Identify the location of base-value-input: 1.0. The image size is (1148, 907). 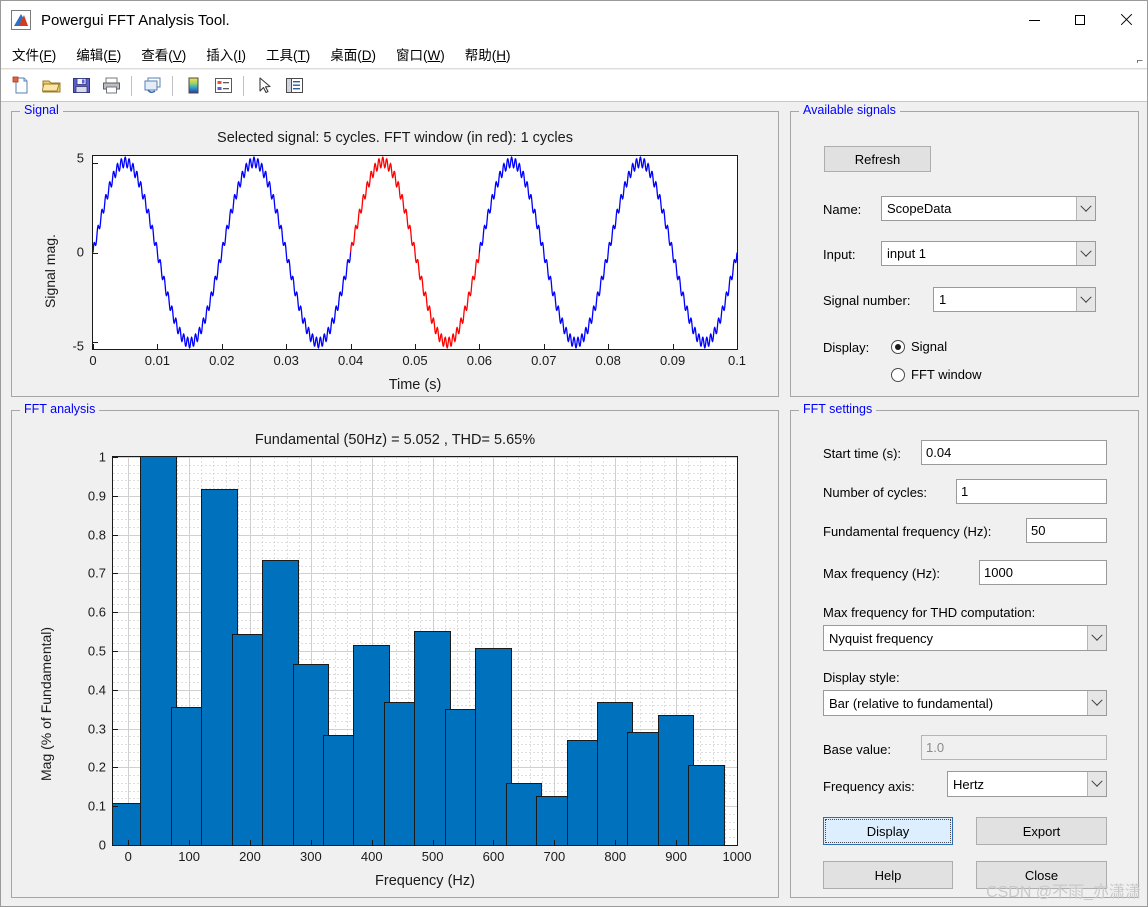
(1014, 747).